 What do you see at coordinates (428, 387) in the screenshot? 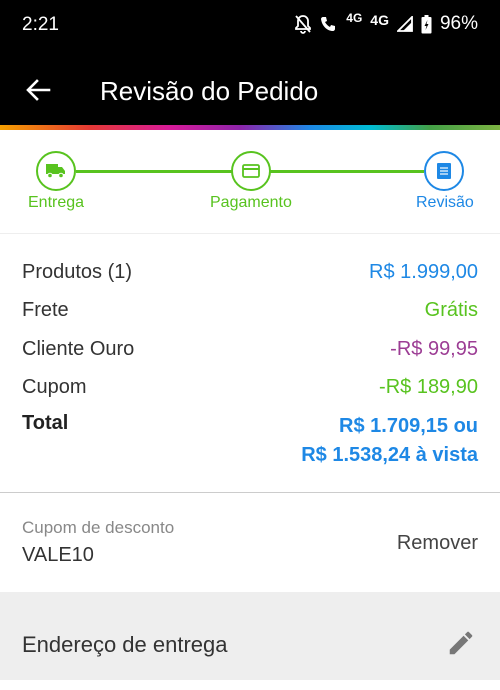
I see `coupon-discount-value: -R$ 189,90` at bounding box center [428, 387].